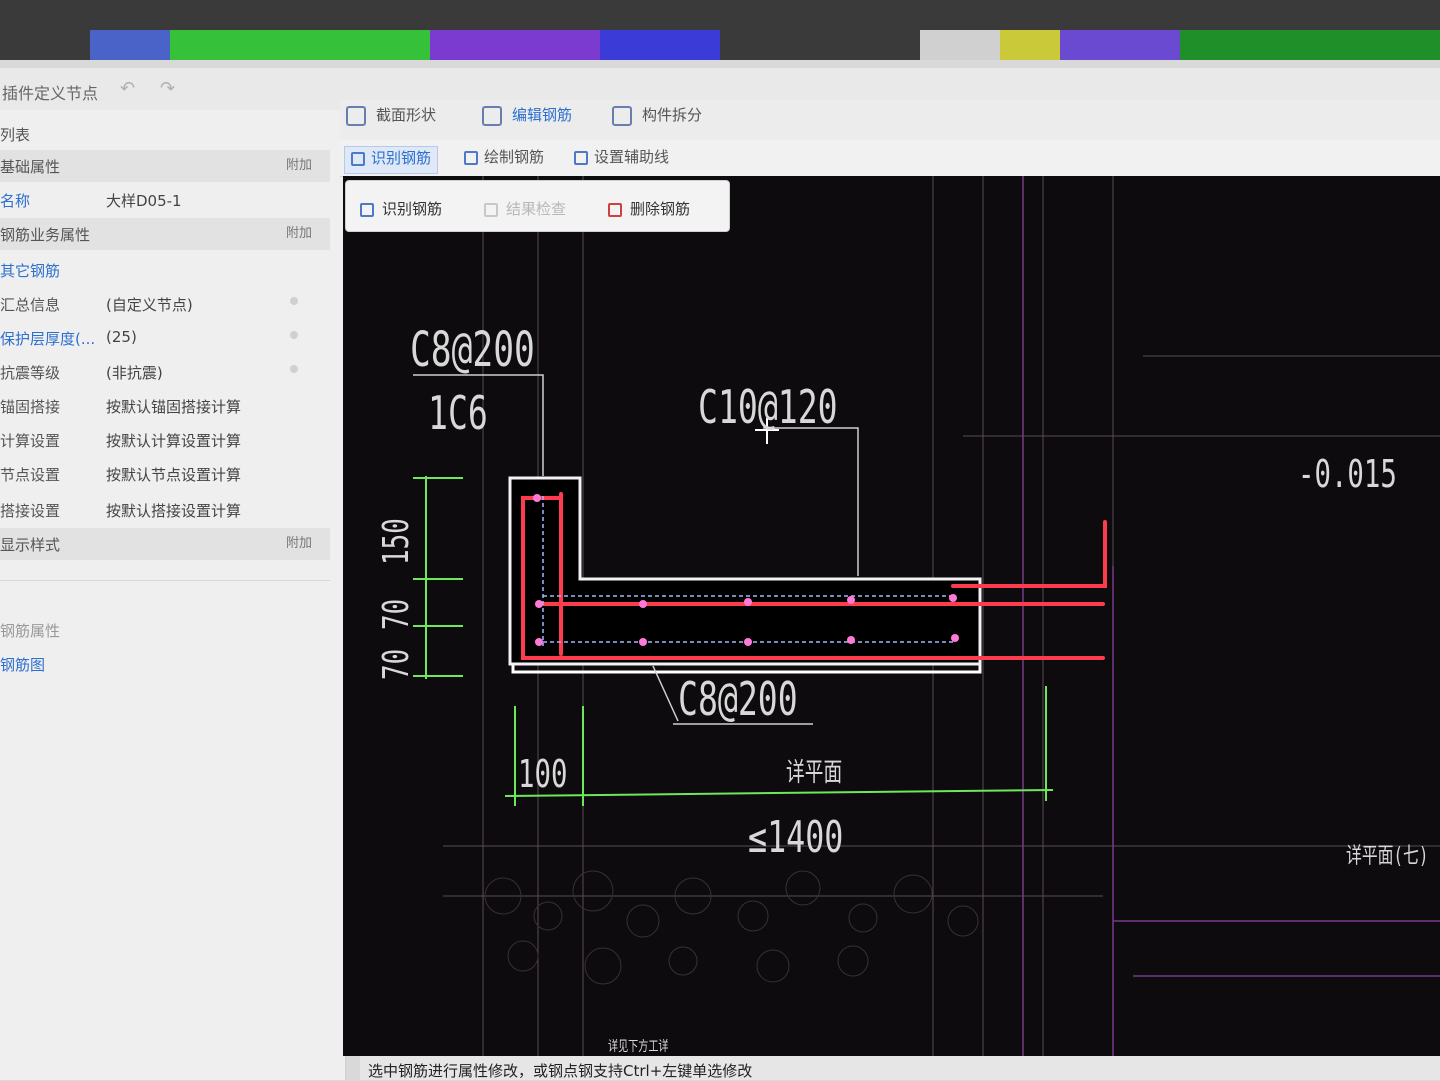 This screenshot has width=1440, height=1081. Describe the element at coordinates (796, 837) in the screenshot. I see `dim-1400: ≤1400` at that location.